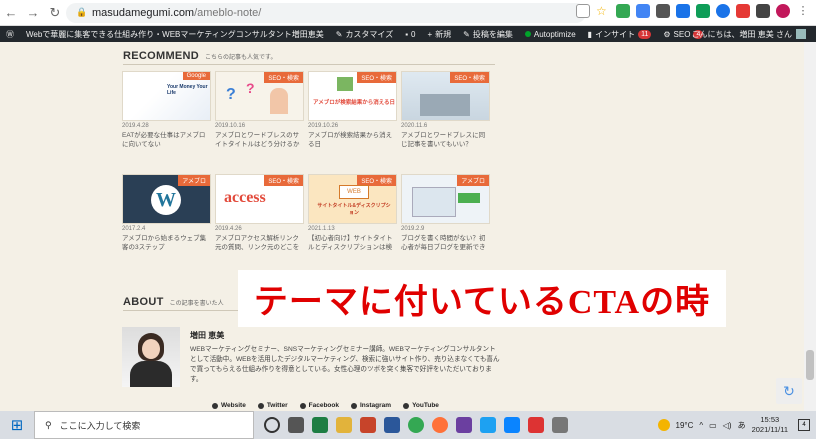 The width and height of the screenshot is (816, 439). What do you see at coordinates (370, 405) in the screenshot?
I see `social-link-instagram: Instagram` at bounding box center [370, 405].